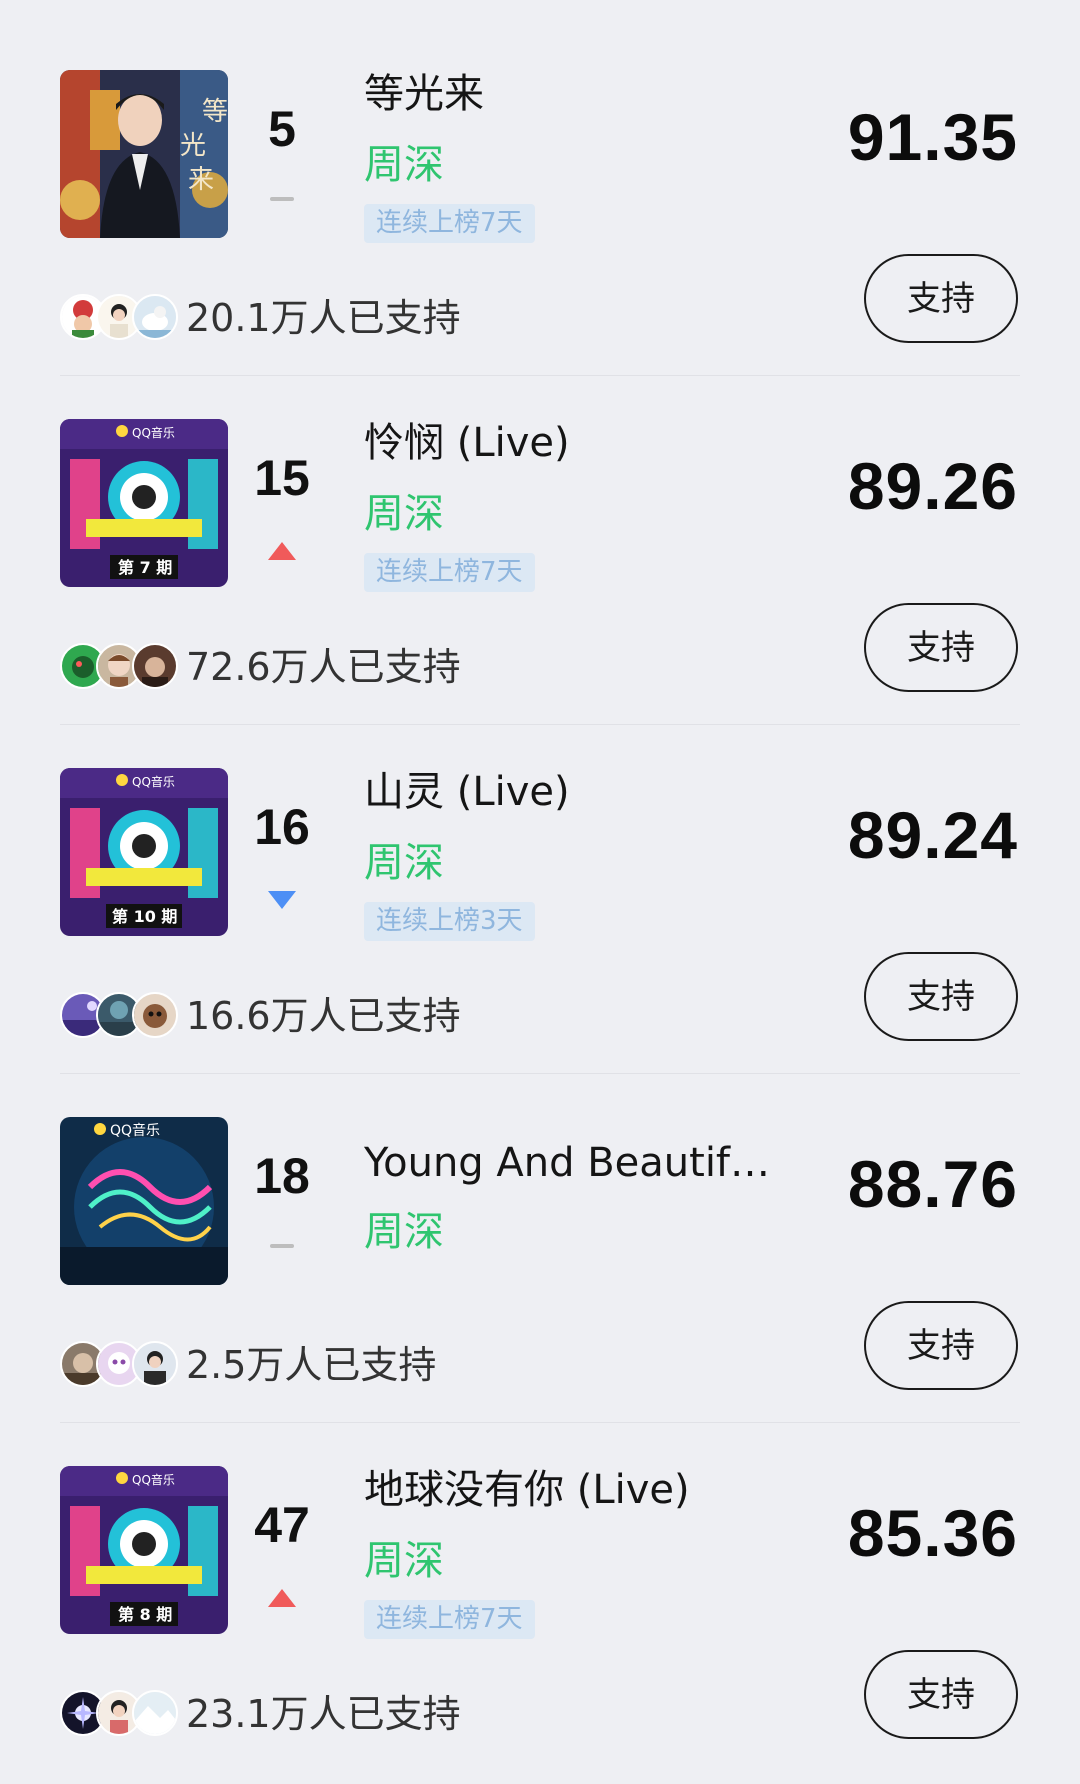 This screenshot has width=1080, height=1784. What do you see at coordinates (932, 486) in the screenshot?
I see `score: 89.26` at bounding box center [932, 486].